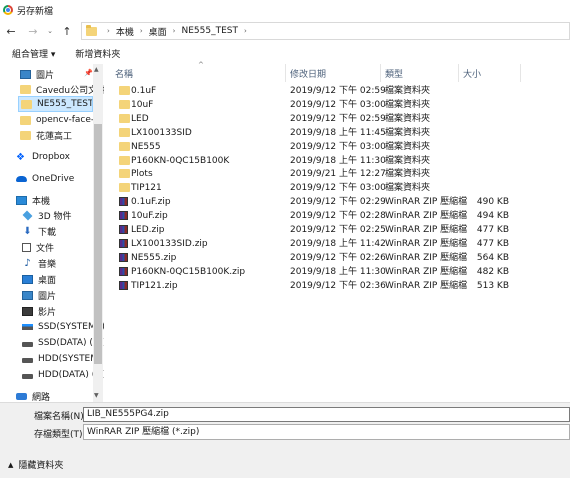 The image size is (570, 478). Describe the element at coordinates (63, 263) in the screenshot. I see `sidebar-item-music: ♪ 音樂` at that location.